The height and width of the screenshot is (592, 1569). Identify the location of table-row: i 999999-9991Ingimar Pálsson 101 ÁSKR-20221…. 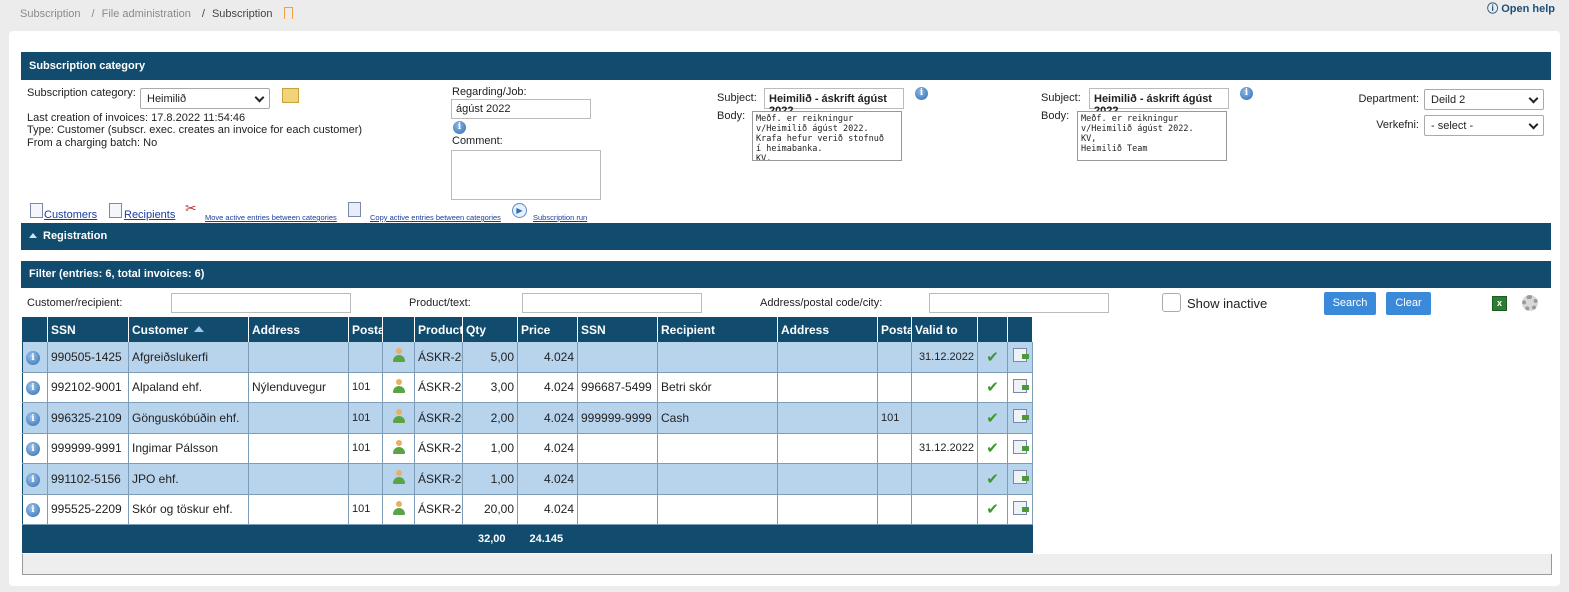
(527, 448).